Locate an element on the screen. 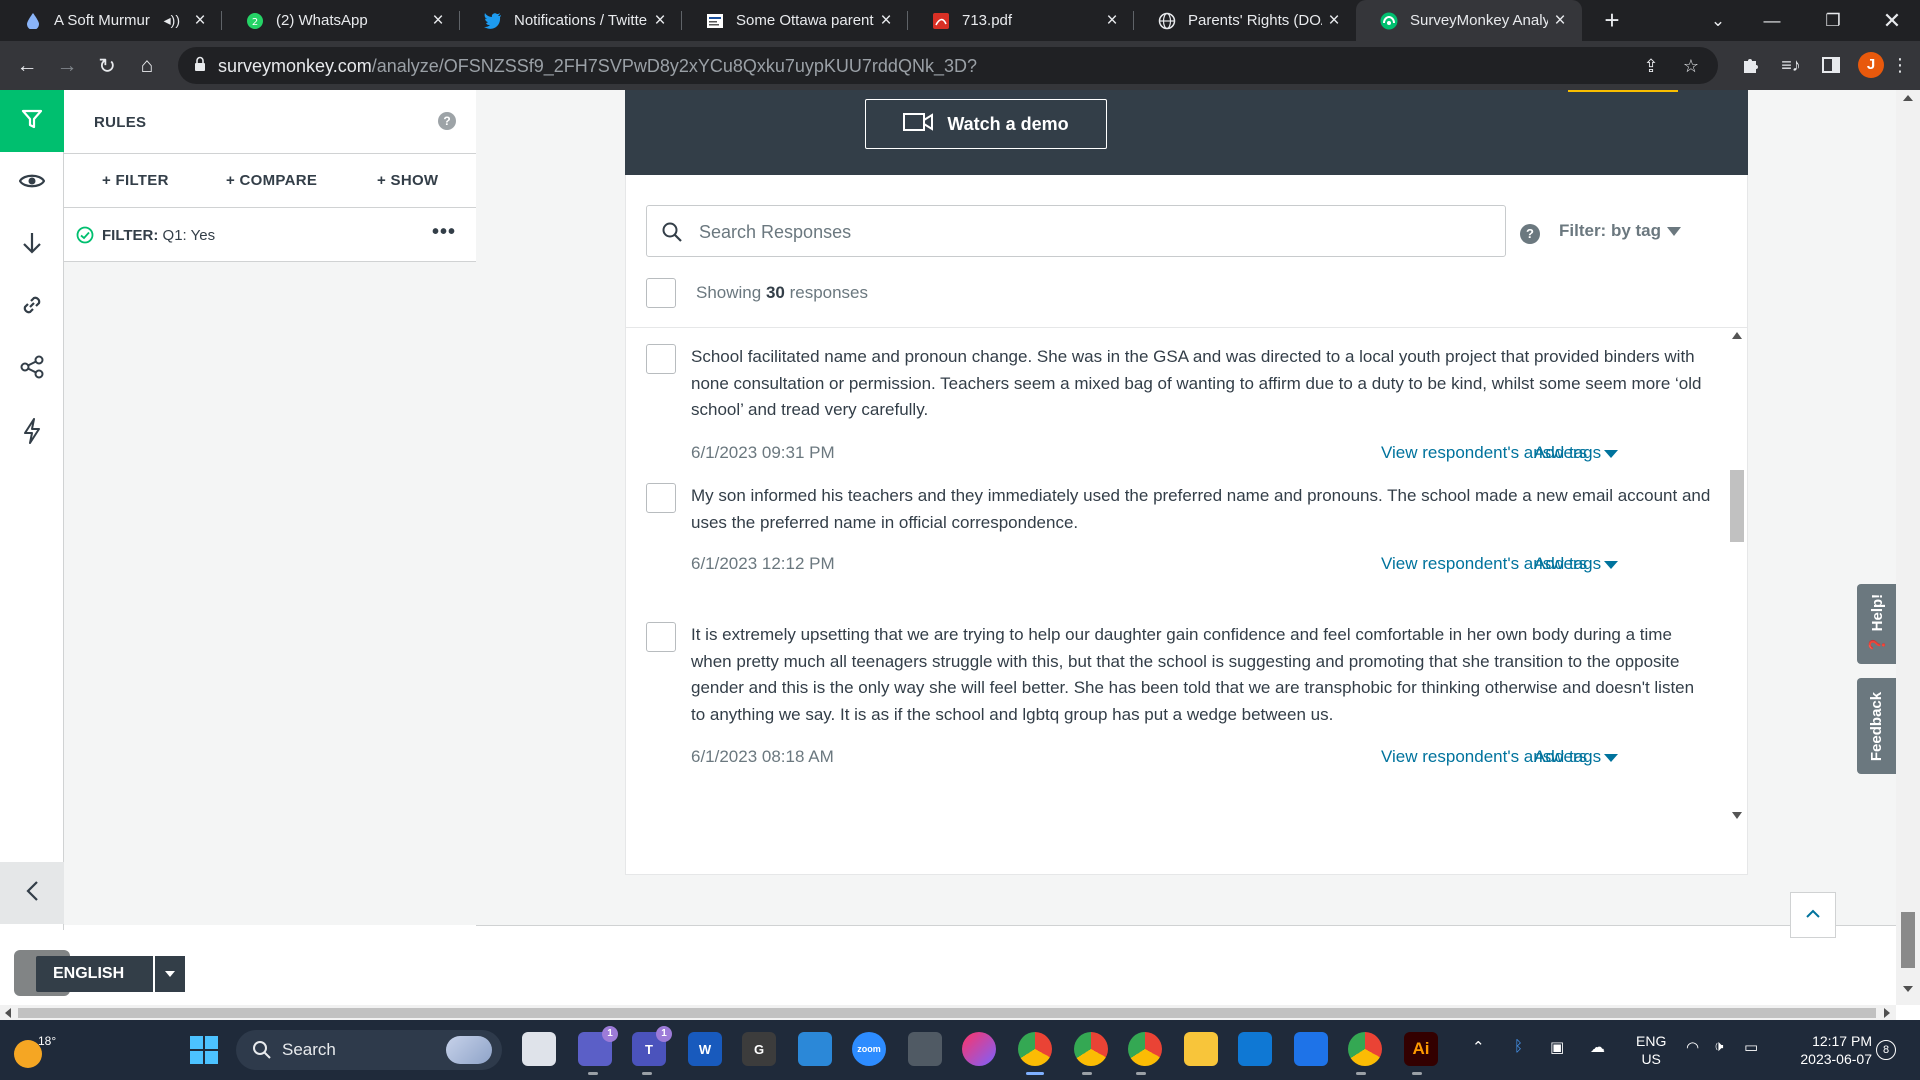 This screenshot has height=1080, width=1920. wifi-icon: ◠ is located at coordinates (1692, 1047).